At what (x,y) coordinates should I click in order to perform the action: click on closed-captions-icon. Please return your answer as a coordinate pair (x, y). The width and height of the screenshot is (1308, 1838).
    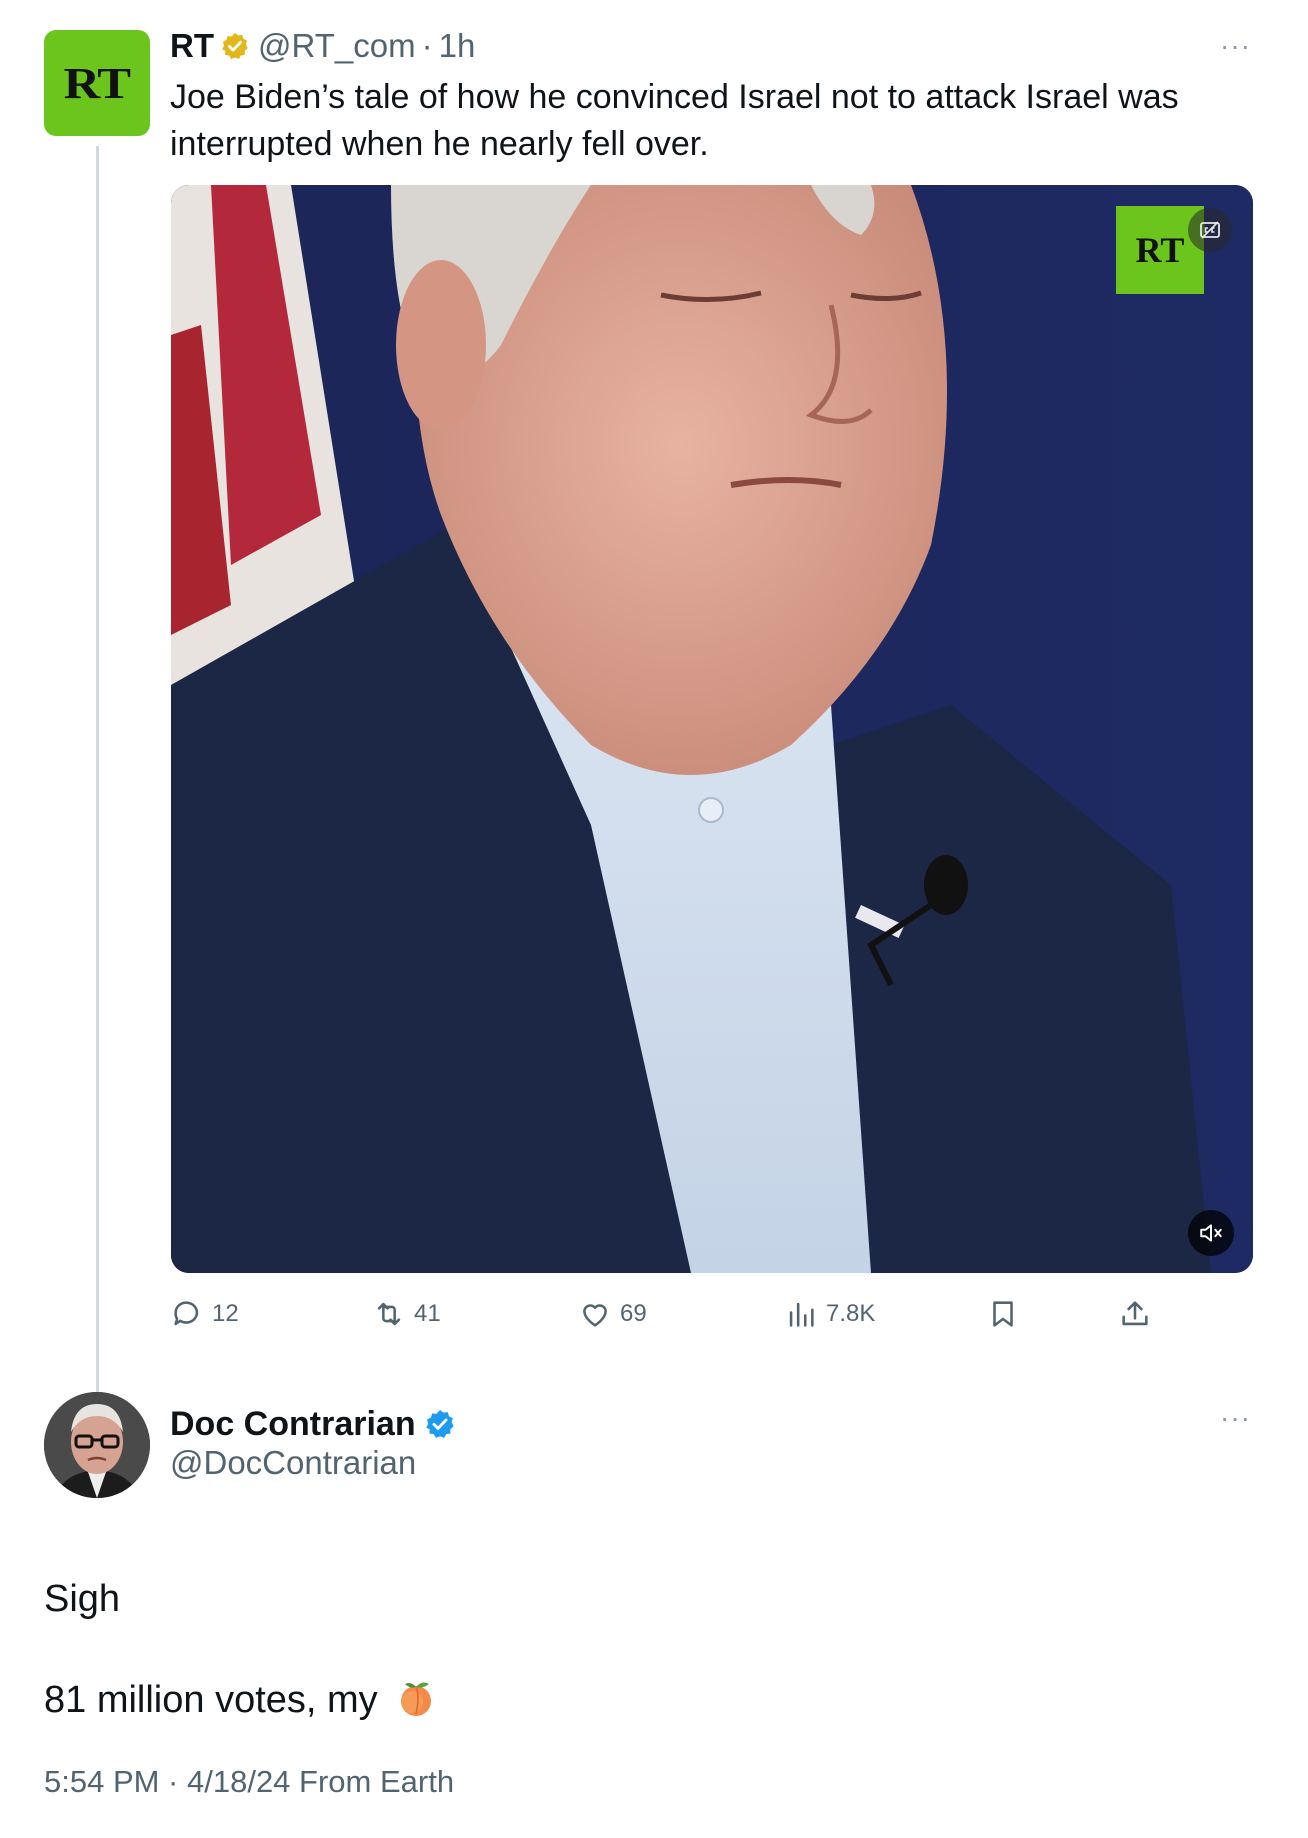
    Looking at the image, I should click on (1210, 230).